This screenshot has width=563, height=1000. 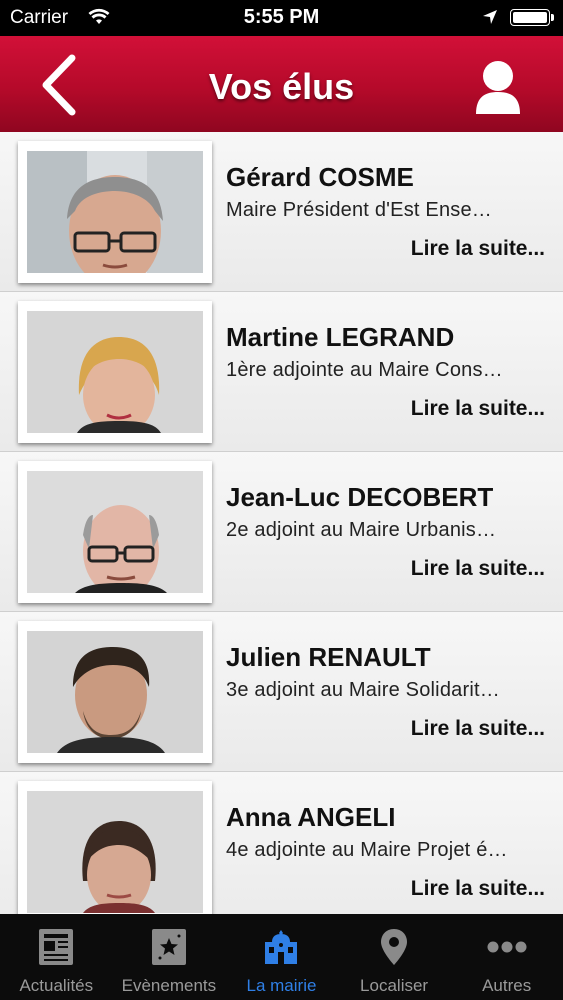 I want to click on tab-label: Actualités, so click(x=56, y=985).